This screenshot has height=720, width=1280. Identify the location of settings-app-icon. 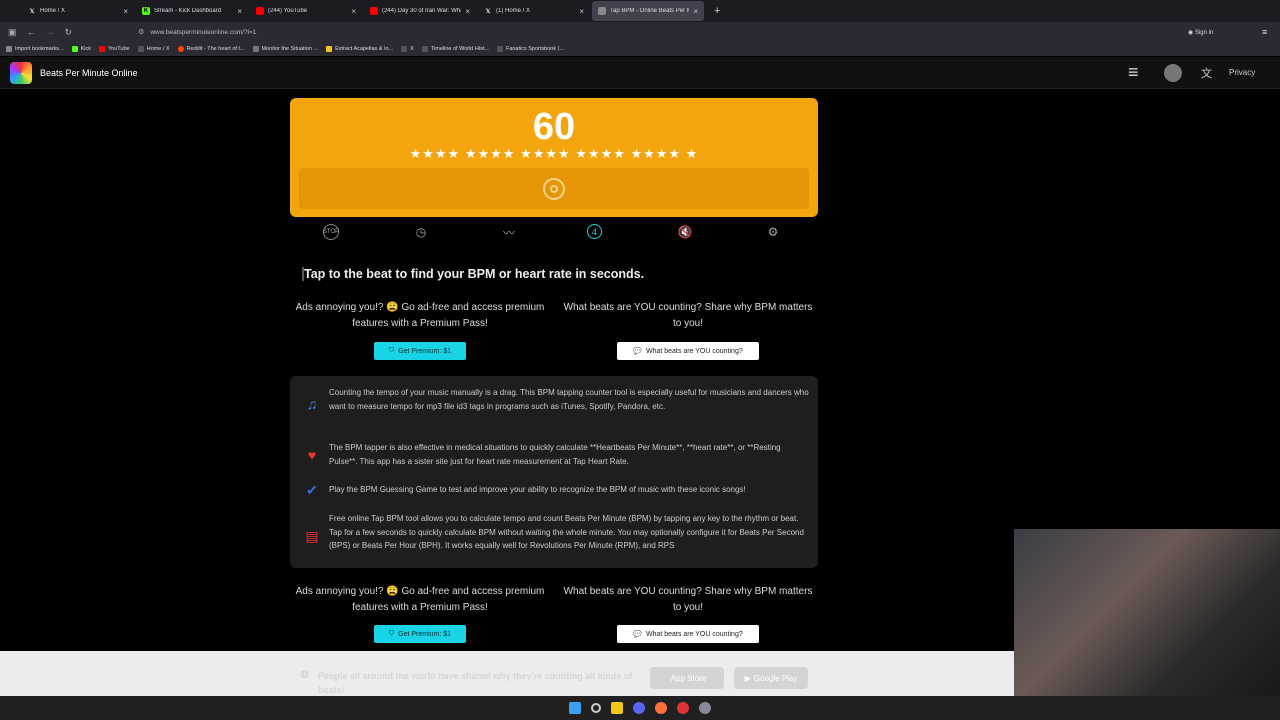
(705, 708).